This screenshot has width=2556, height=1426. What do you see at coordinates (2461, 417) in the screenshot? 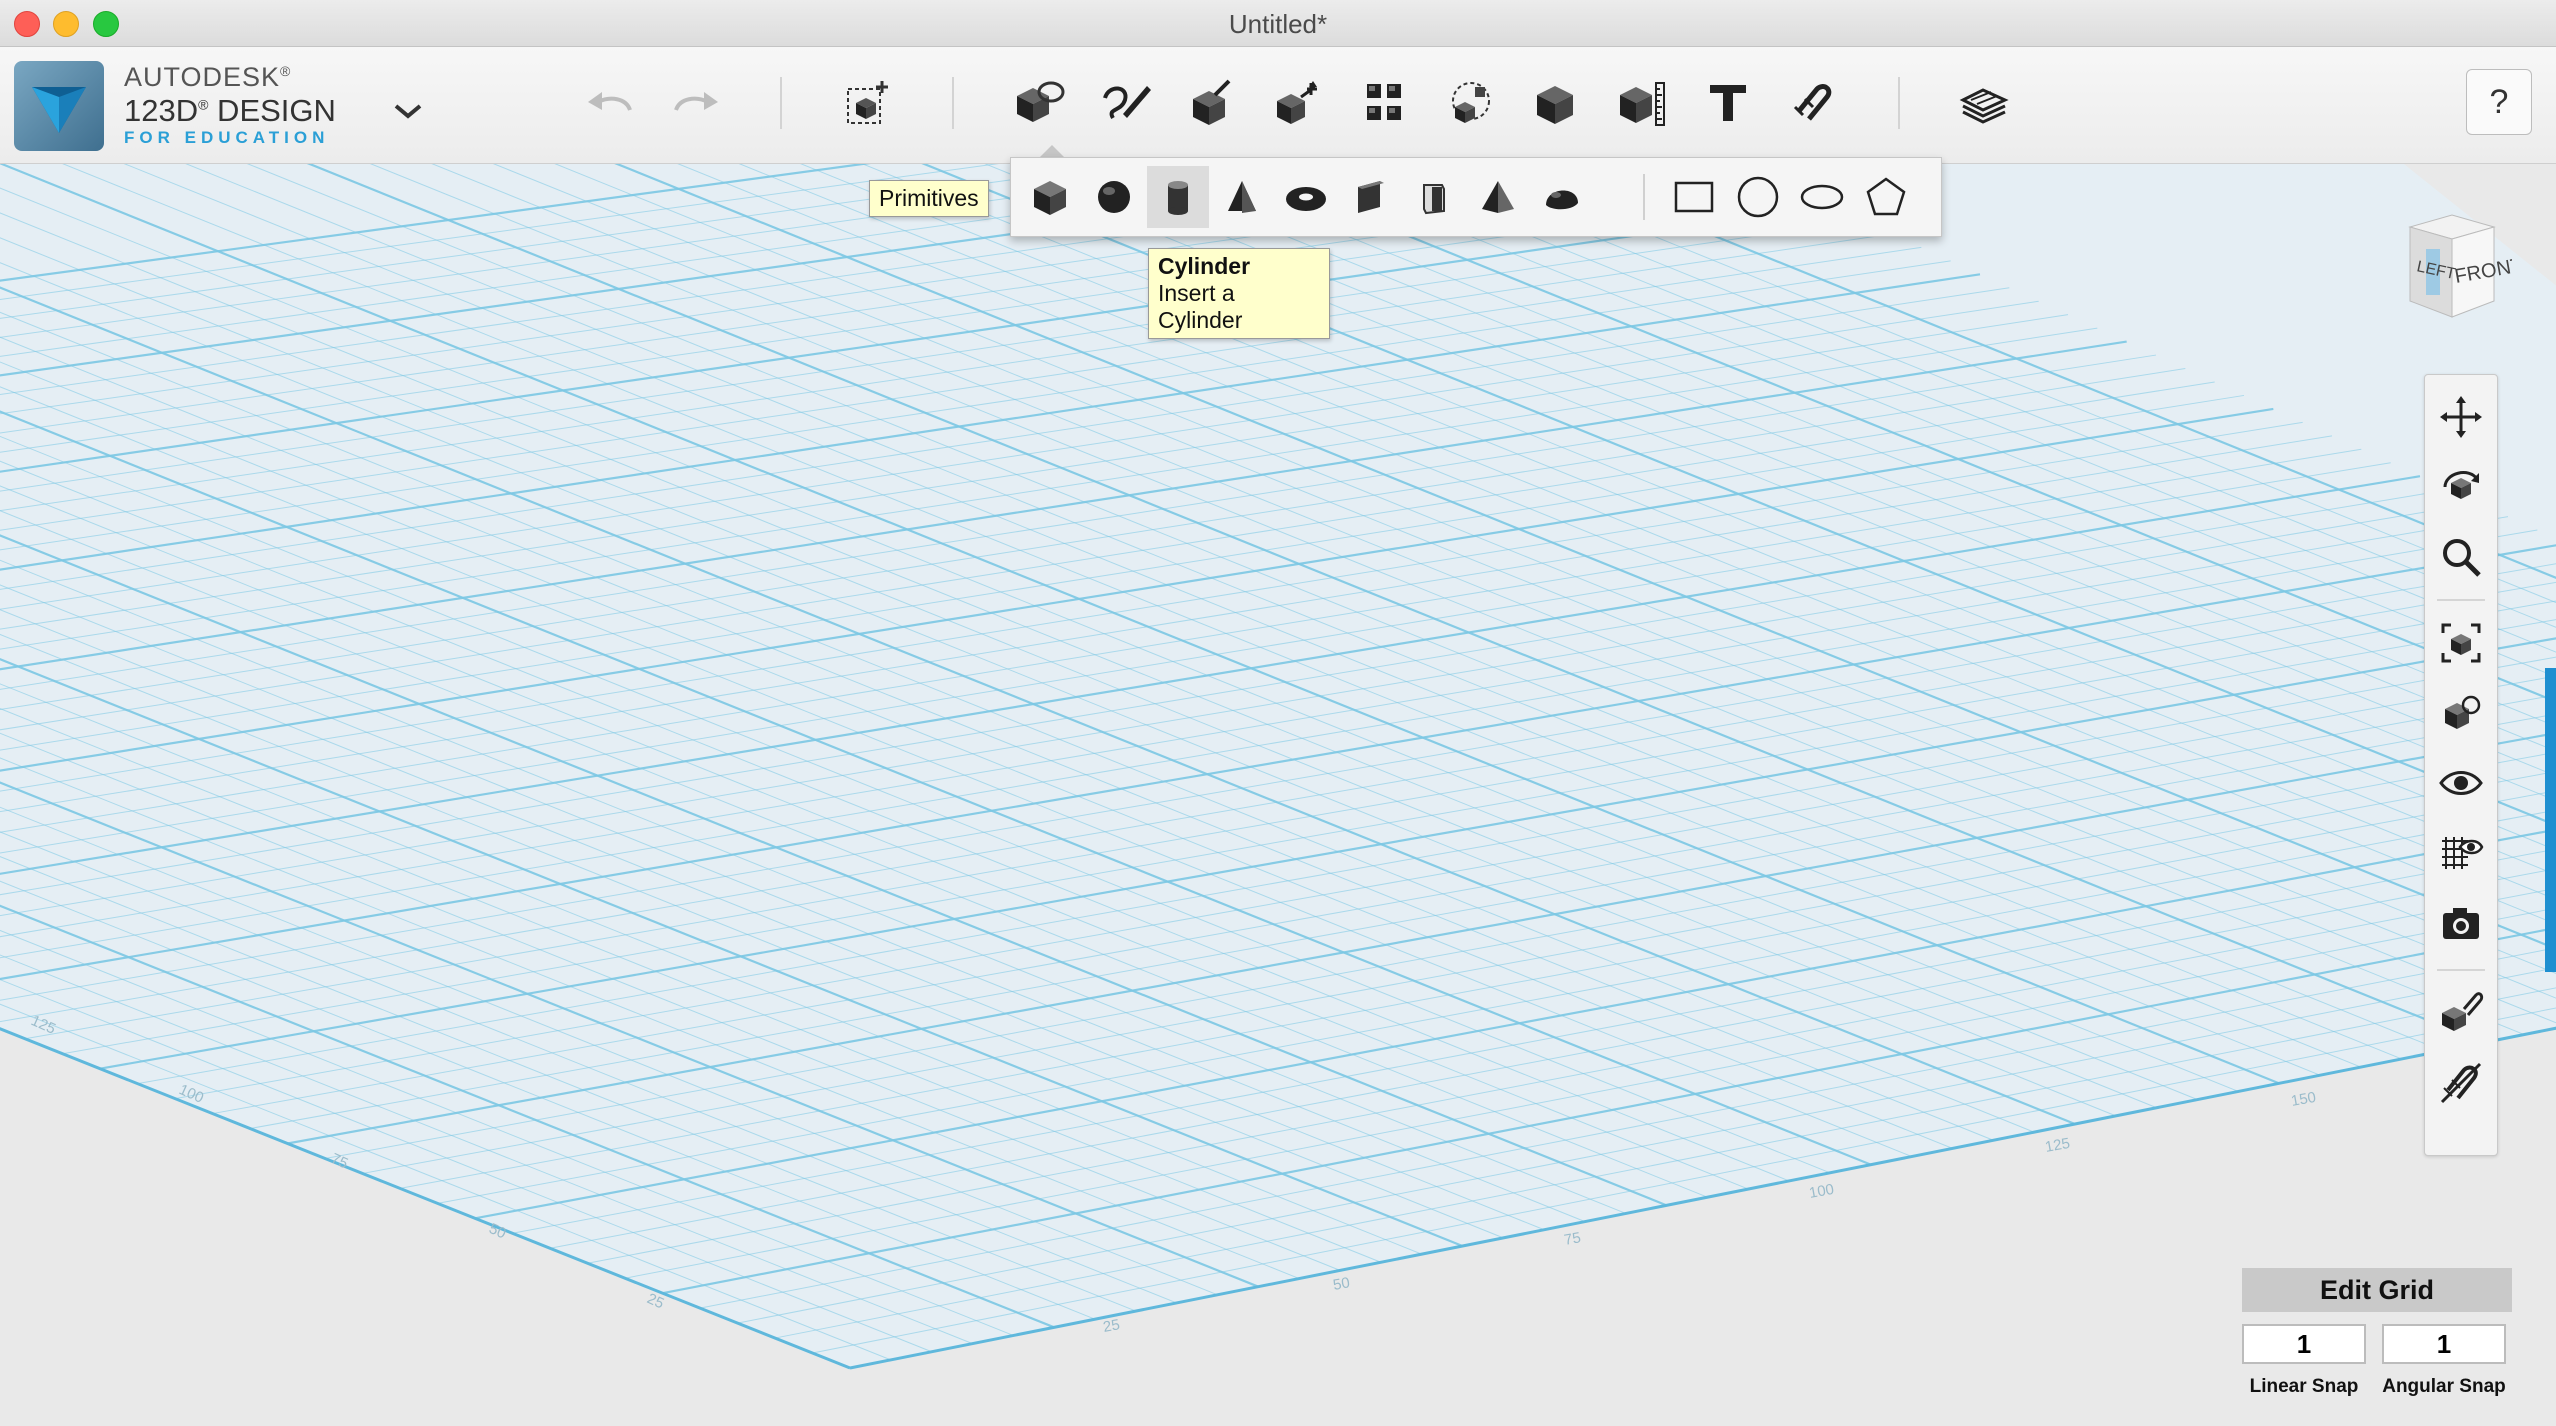
I see `pan-icon` at bounding box center [2461, 417].